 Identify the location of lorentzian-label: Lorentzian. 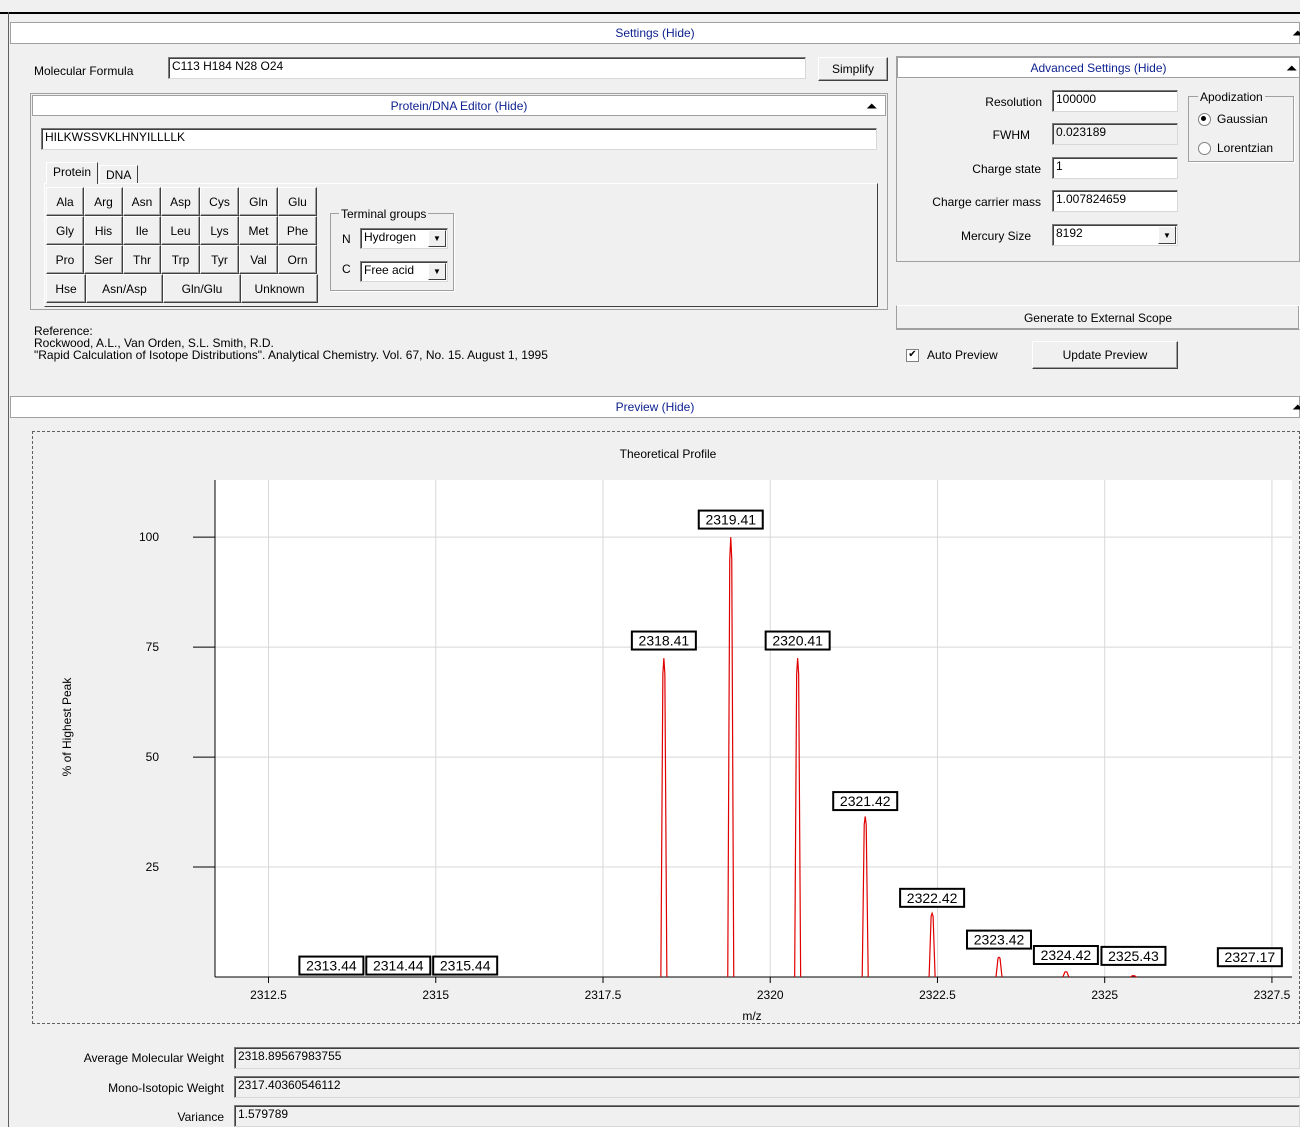
(1245, 148).